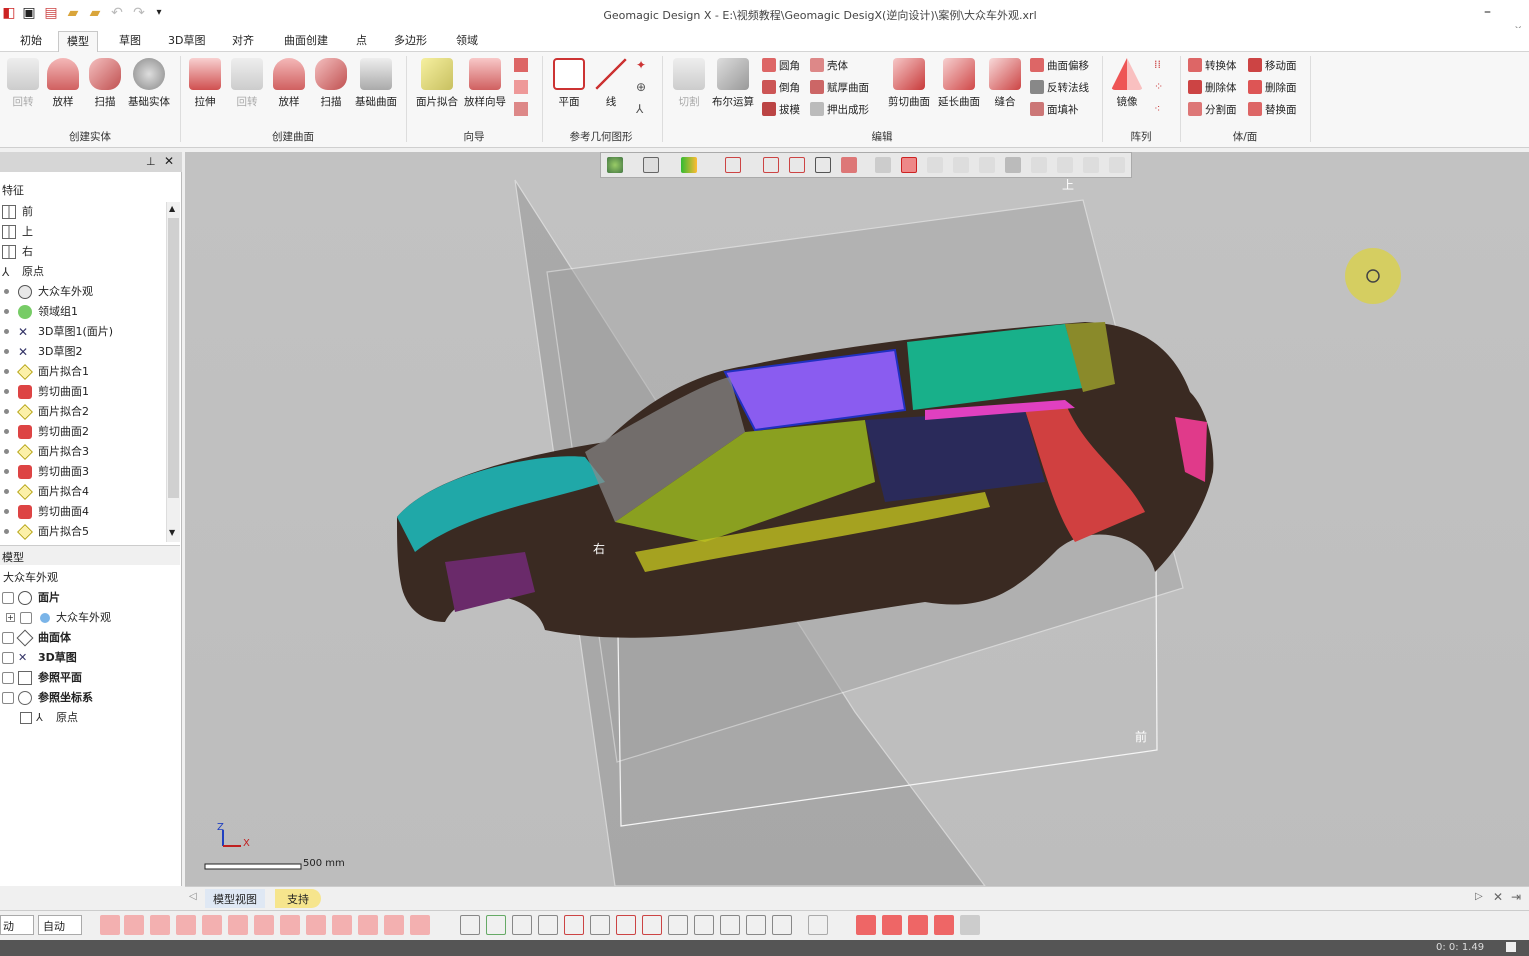 This screenshot has width=1529, height=956. What do you see at coordinates (172, 208) in the screenshot?
I see `scroll-up-icon: ▲` at bounding box center [172, 208].